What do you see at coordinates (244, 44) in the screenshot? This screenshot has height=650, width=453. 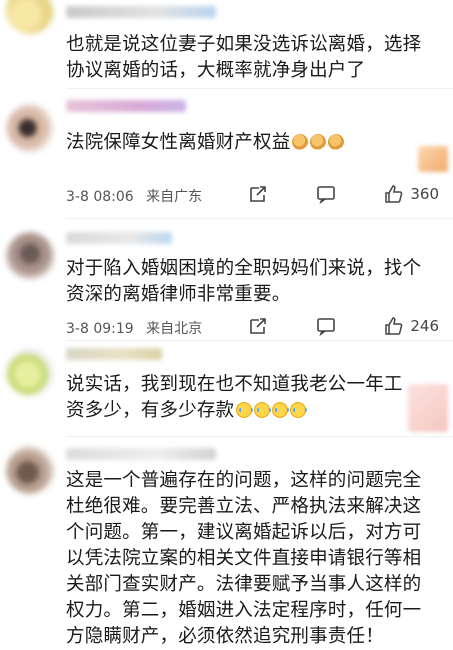 I see `comment-text-line: 也就是说这位妻子如果没选诉讼离婚，选择` at bounding box center [244, 44].